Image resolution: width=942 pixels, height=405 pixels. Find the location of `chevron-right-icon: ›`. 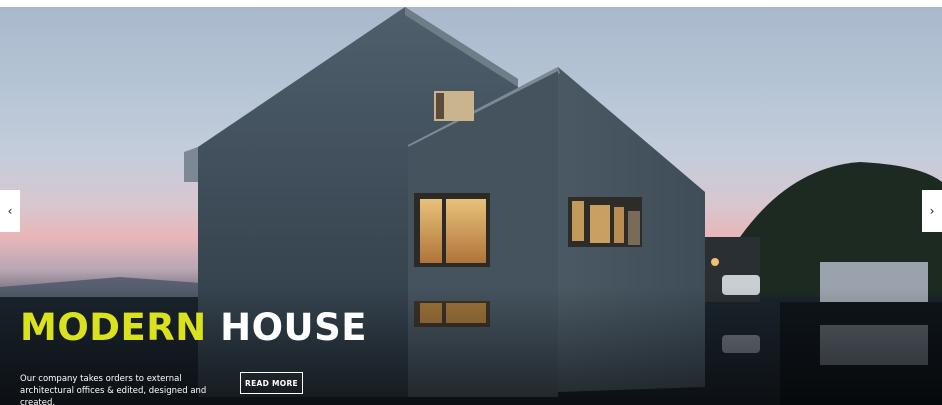

chevron-right-icon: › is located at coordinates (932, 211).